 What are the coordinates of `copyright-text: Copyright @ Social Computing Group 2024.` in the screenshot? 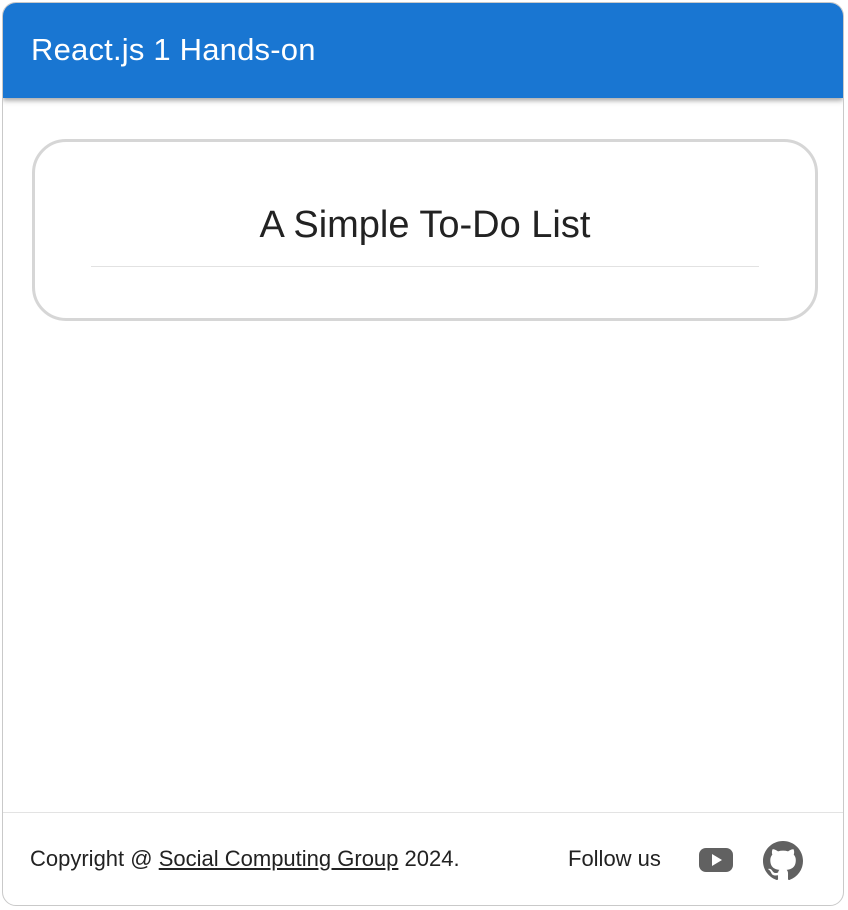 It's located at (245, 859).